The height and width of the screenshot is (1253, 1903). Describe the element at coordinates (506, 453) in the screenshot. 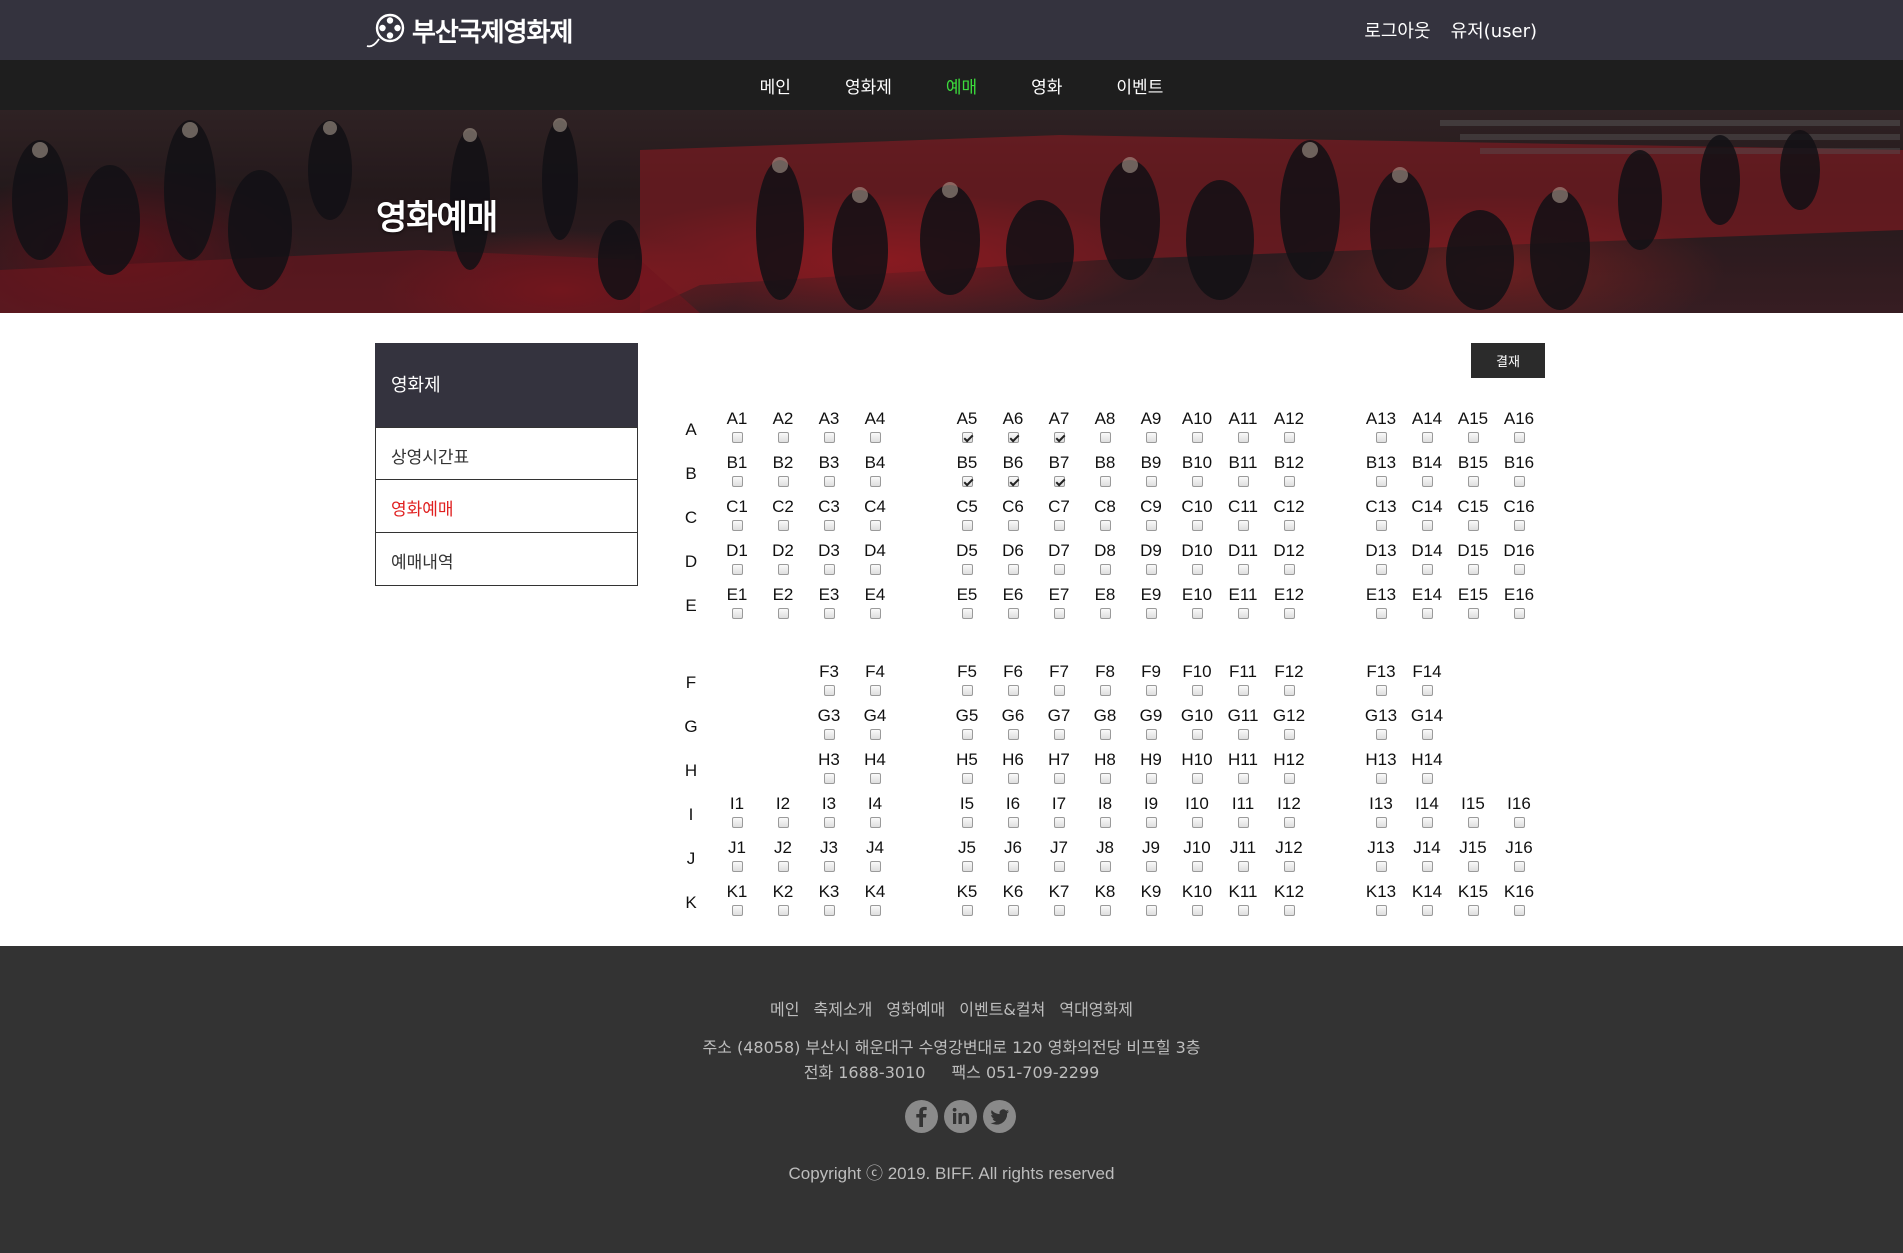

I see `sidebar-item-schedule: 상영시간표` at that location.